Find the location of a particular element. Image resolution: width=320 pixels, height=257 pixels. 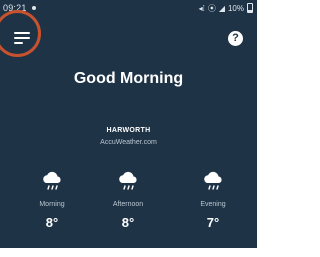

battery-text: 10% is located at coordinates (235, 8).